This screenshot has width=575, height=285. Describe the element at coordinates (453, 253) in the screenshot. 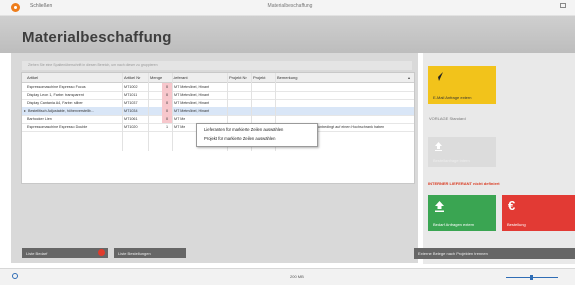

I see `separate-documents-label: Externe Belege nach Projekten trennen` at that location.